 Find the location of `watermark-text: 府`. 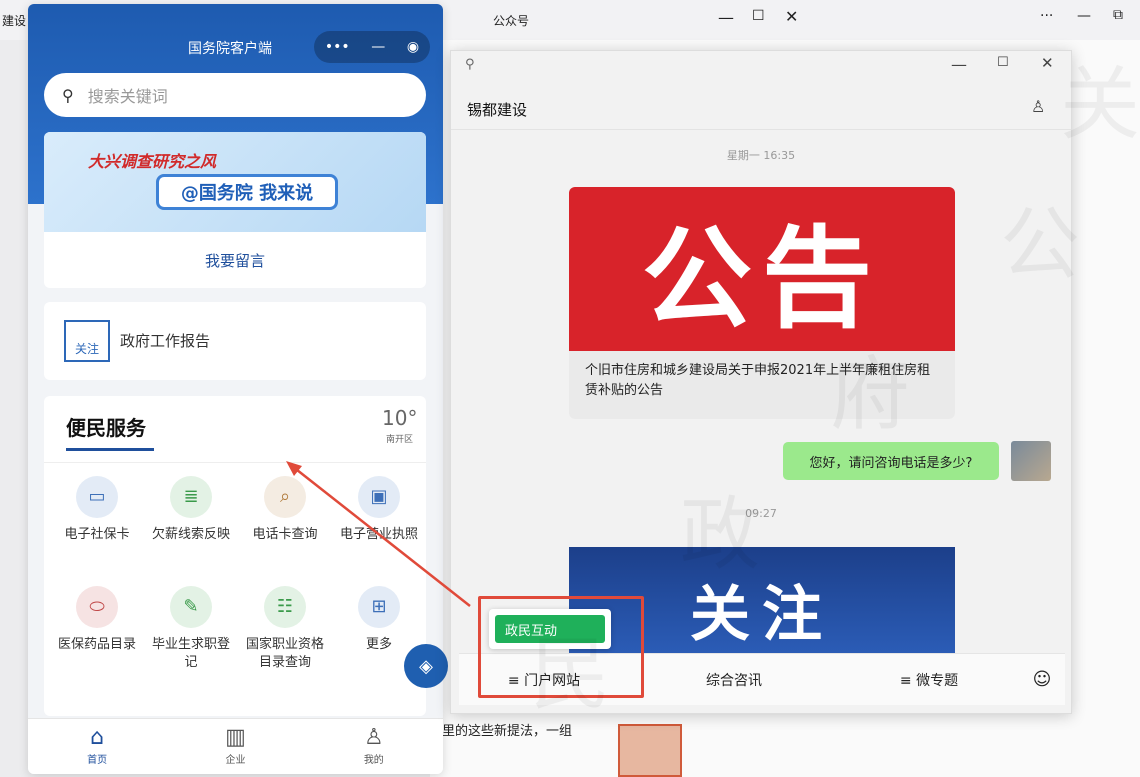

watermark-text: 府 is located at coordinates (870, 394).